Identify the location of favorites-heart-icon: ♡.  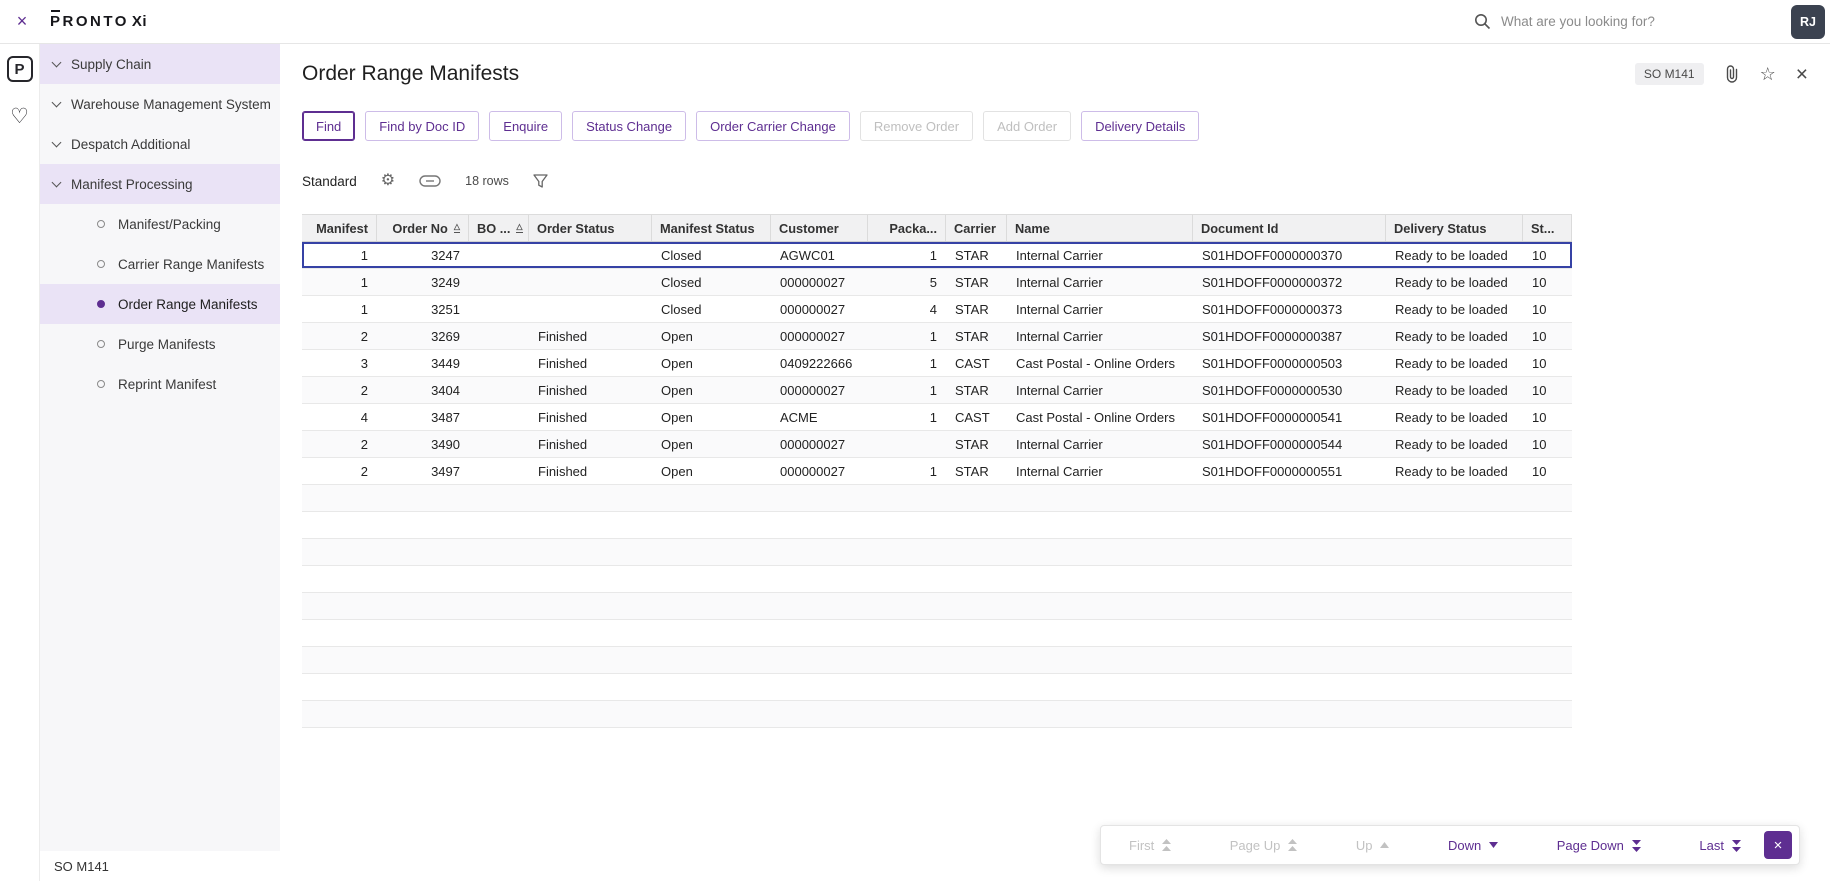
(19, 116).